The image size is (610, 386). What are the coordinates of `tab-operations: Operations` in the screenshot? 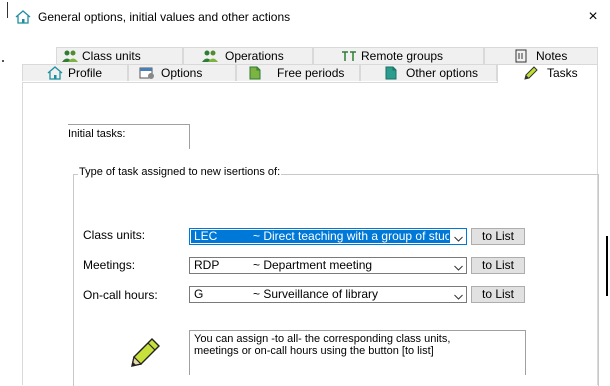 It's located at (248, 55).